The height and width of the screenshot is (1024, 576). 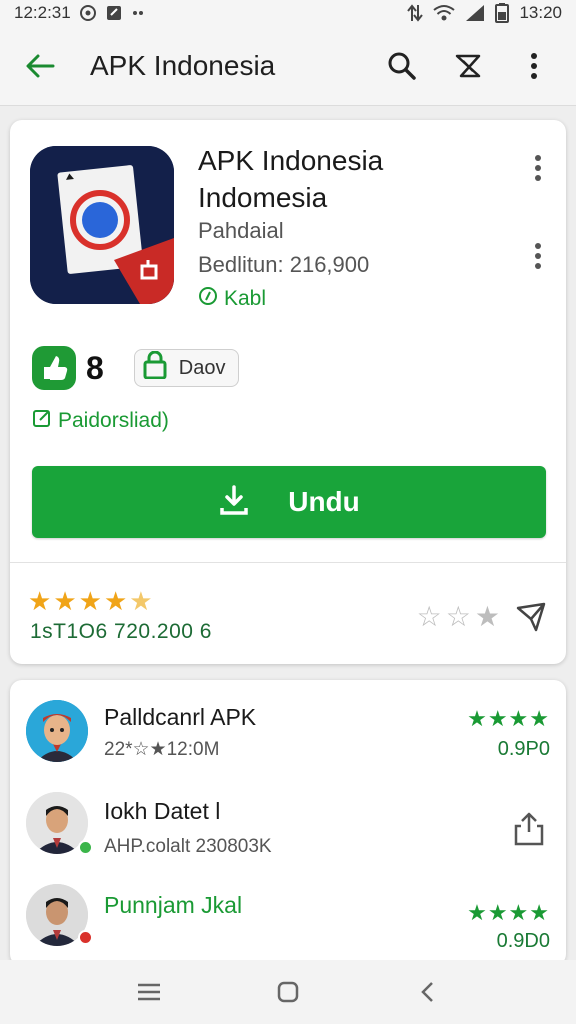 What do you see at coordinates (415, 13) in the screenshot?
I see `data-transfer-icon` at bounding box center [415, 13].